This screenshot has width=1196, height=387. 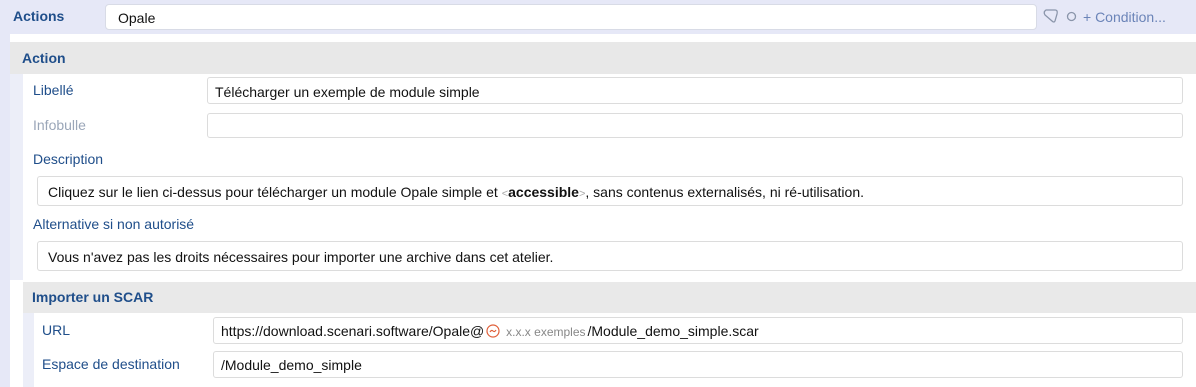 What do you see at coordinates (16, 177) in the screenshot?
I see `action-rail` at bounding box center [16, 177].